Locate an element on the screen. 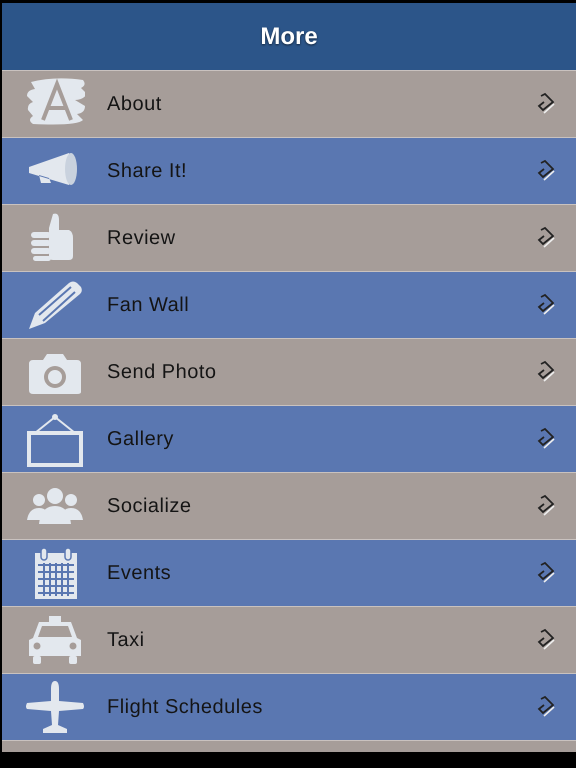 This screenshot has height=768, width=576. plane-icon is located at coordinates (54, 707).